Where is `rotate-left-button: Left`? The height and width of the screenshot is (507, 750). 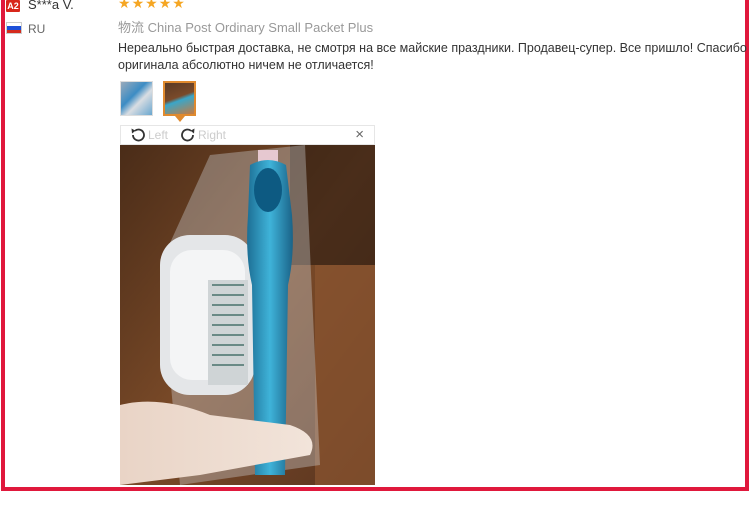
rotate-left-button: Left is located at coordinates (148, 135).